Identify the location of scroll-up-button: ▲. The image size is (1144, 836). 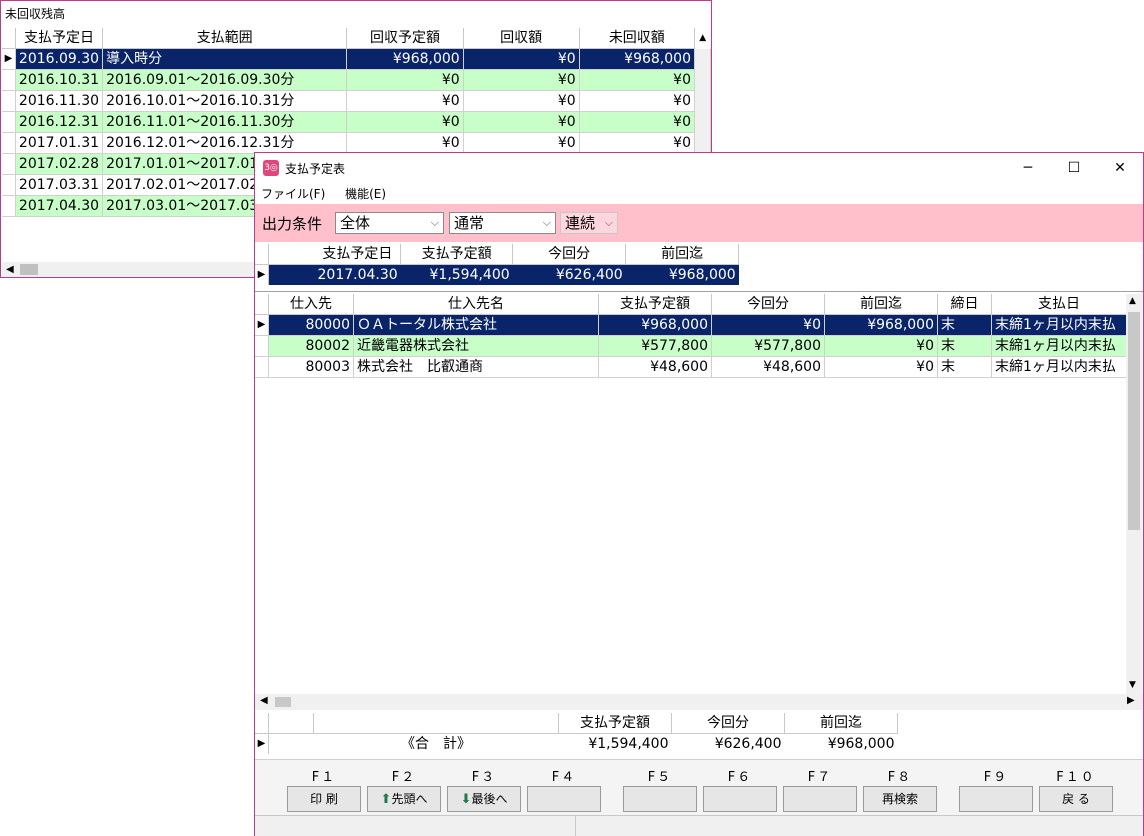
(702, 38).